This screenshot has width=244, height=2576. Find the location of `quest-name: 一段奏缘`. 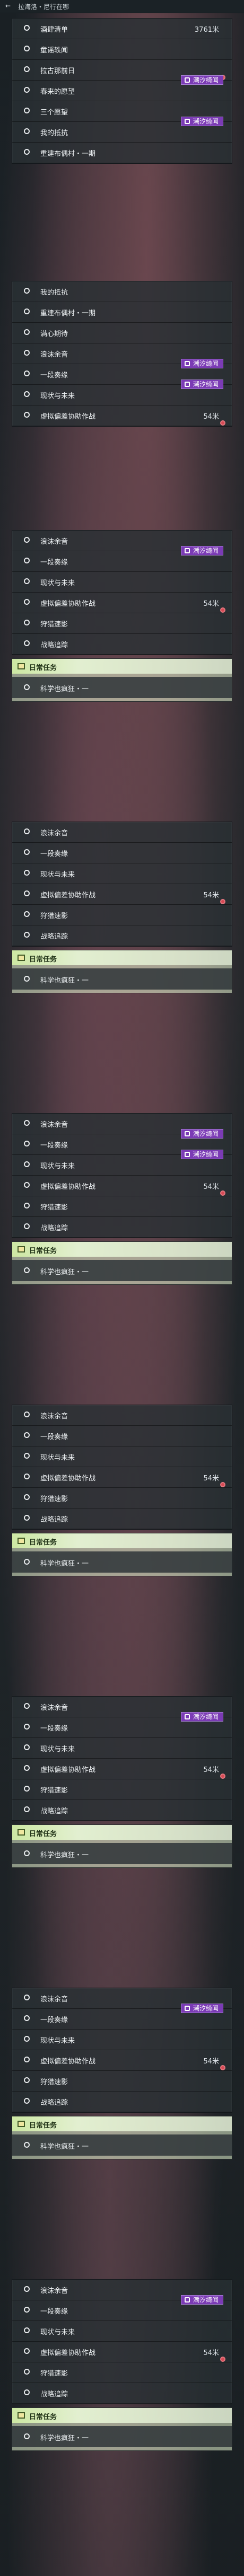

quest-name: 一段奏缘 is located at coordinates (54, 376).